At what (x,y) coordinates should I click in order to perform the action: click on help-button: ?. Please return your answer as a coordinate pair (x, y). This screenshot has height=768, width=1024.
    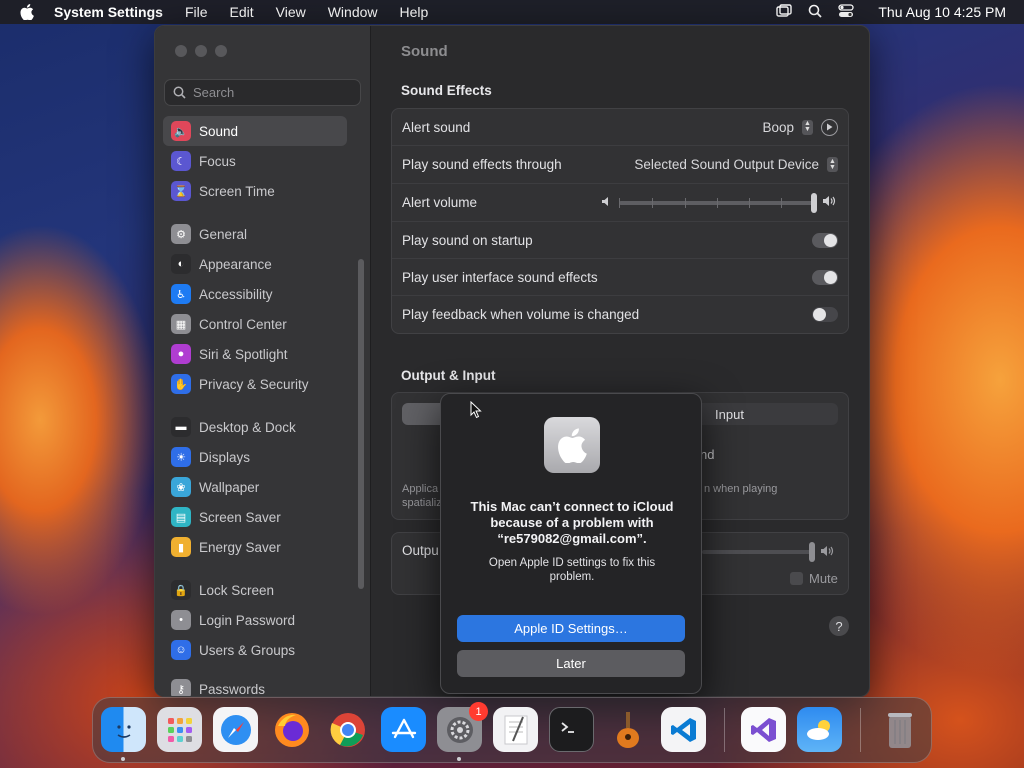
    Looking at the image, I should click on (839, 626).